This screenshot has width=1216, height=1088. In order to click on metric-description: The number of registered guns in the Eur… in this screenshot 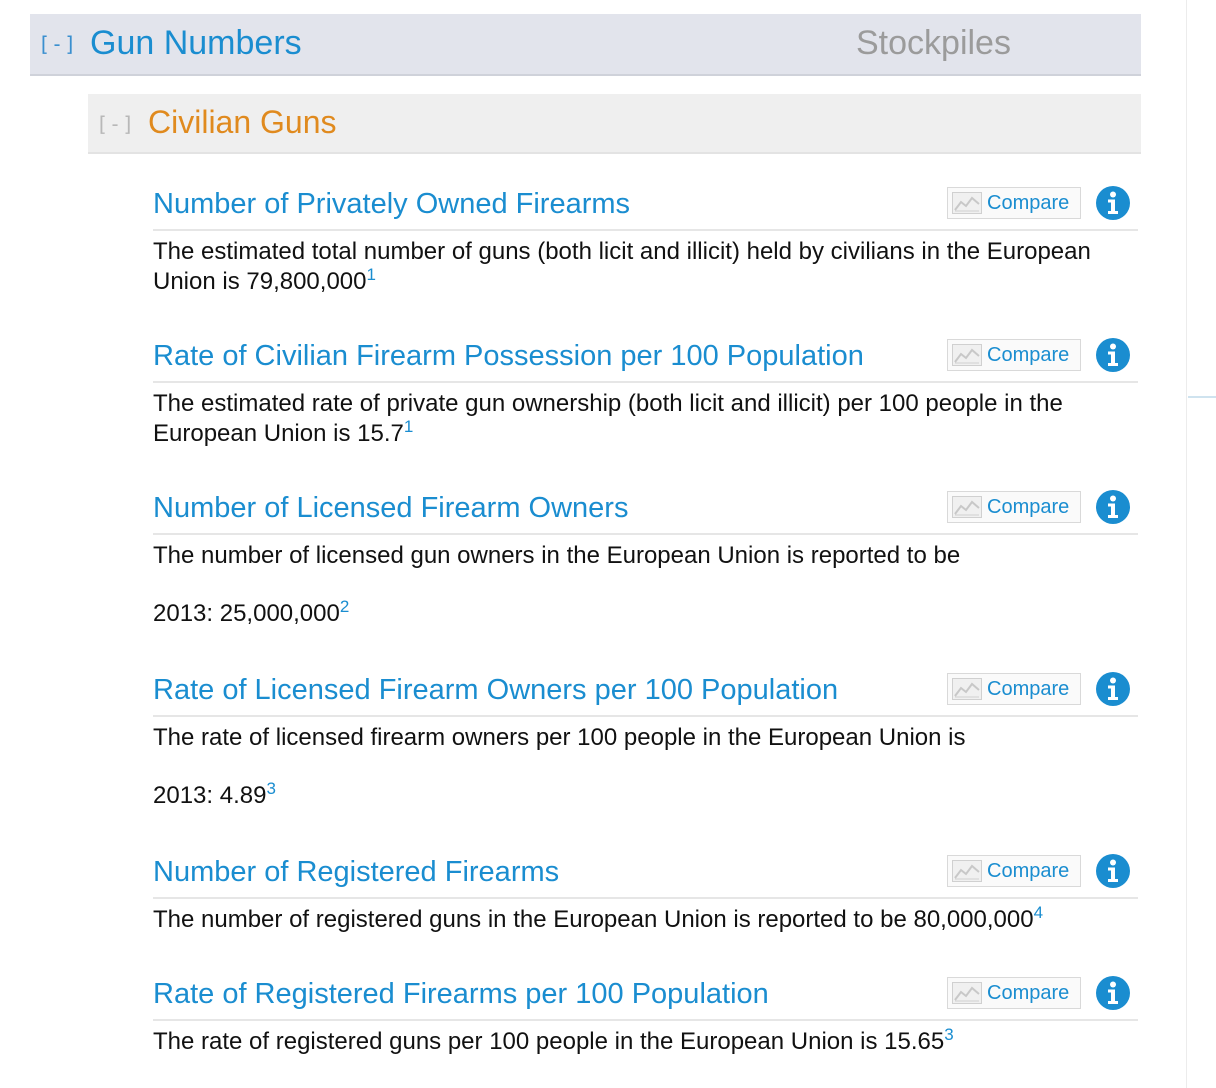, I will do `click(633, 919)`.